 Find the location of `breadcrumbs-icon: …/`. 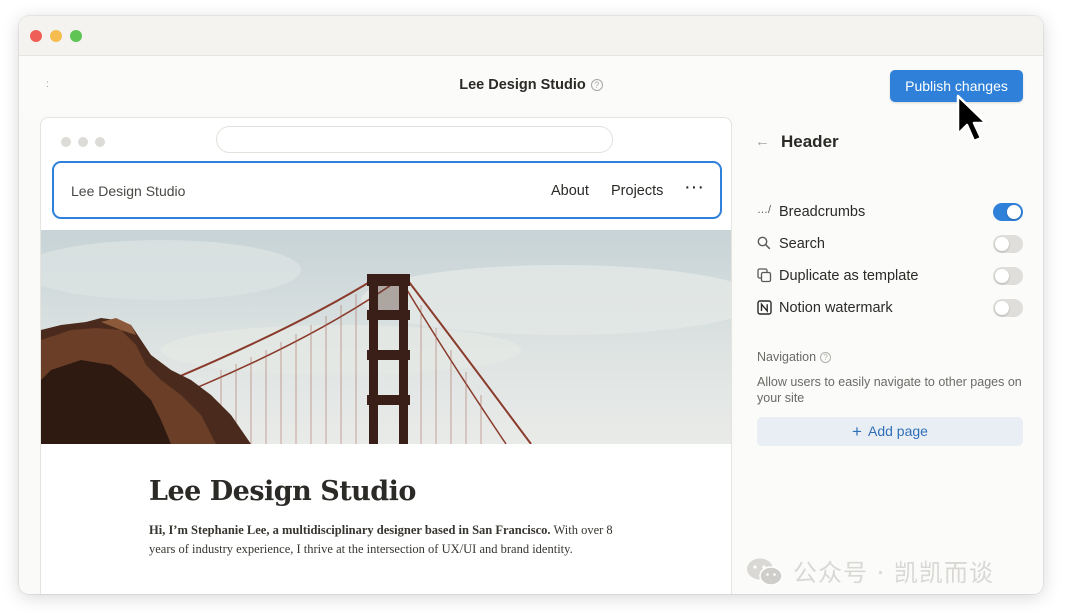

breadcrumbs-icon: …/ is located at coordinates (764, 210).